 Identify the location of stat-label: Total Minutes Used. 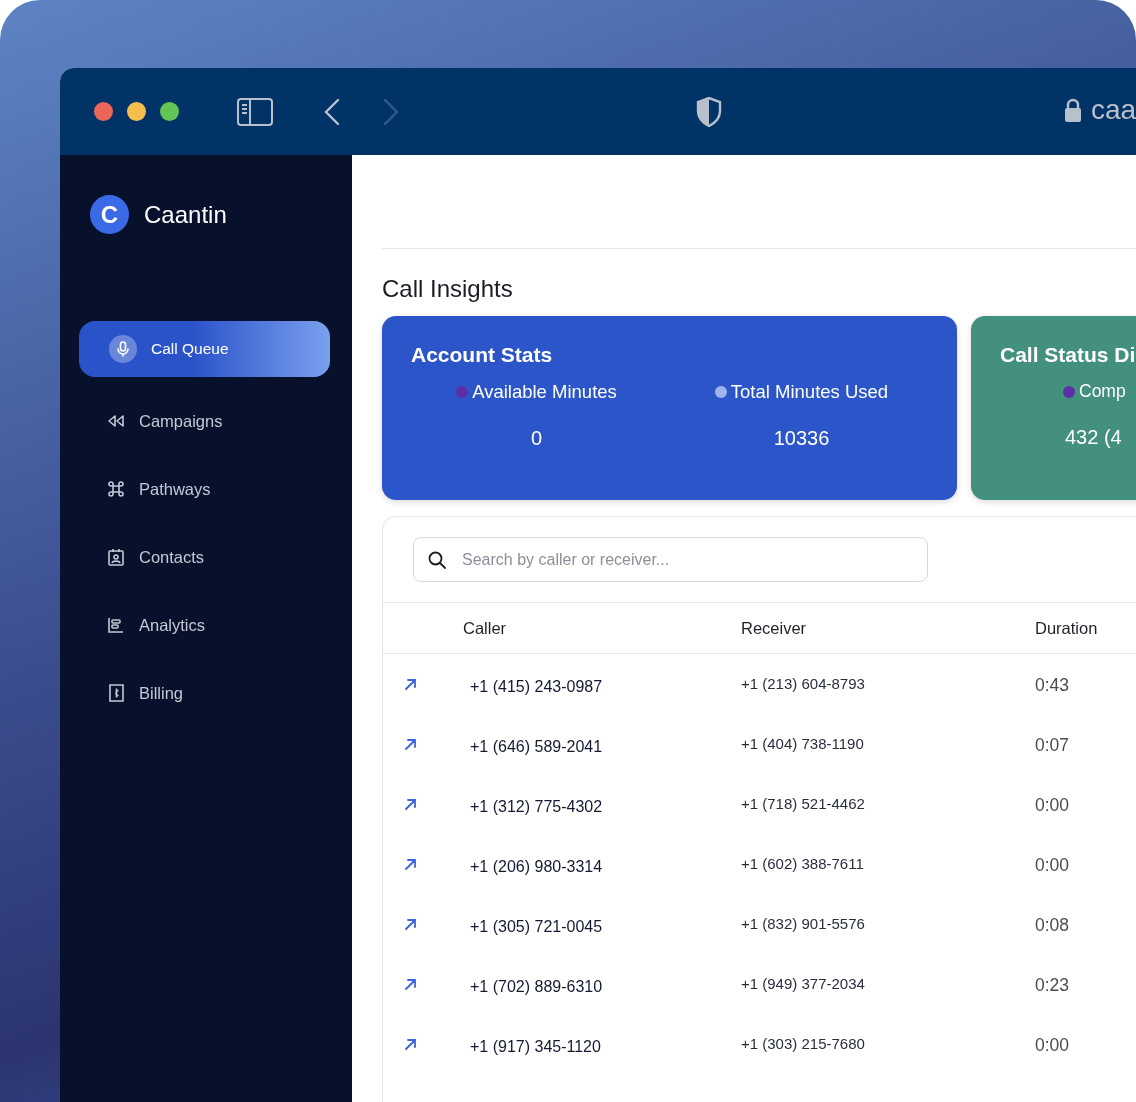
(809, 392).